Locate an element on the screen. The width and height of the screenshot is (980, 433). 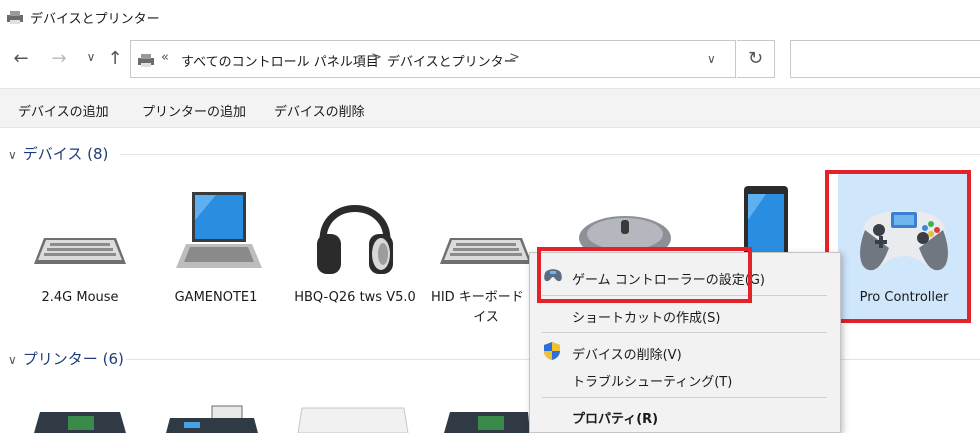
device-label: HBQ-Q26 tws V5.0 is located at coordinates (355, 297).